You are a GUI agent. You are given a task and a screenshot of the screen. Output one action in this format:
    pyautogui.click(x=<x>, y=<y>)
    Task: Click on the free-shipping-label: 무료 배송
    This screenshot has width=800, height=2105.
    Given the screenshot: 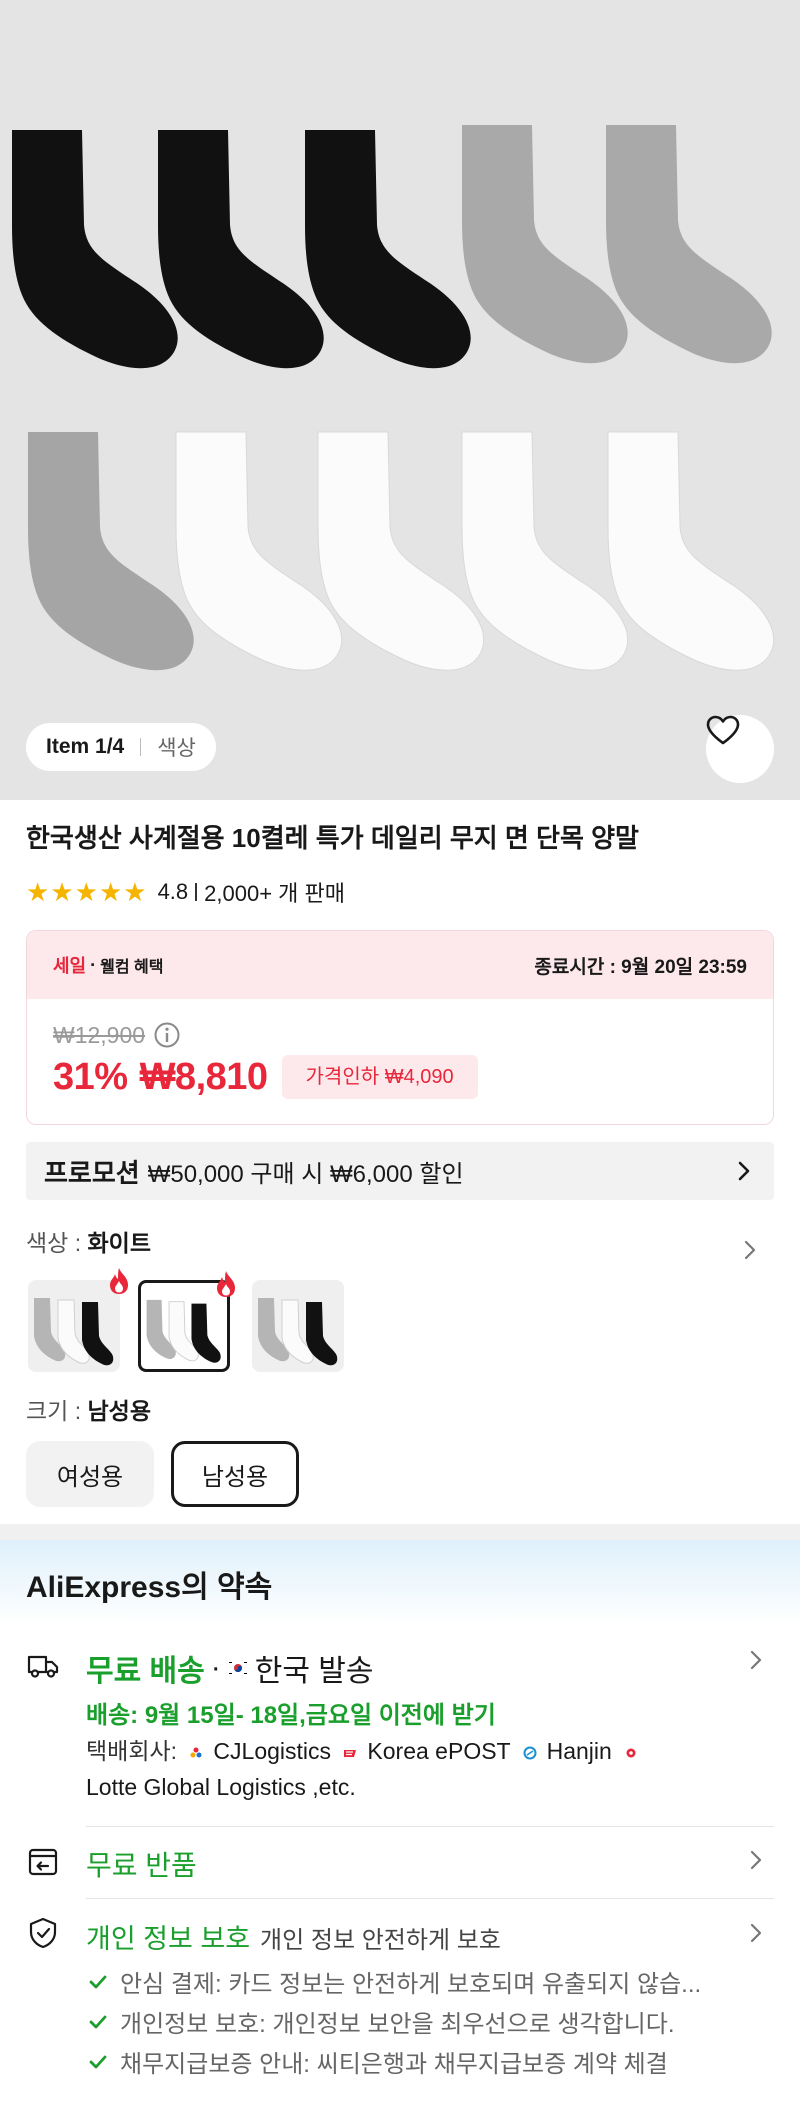 What is the action you would take?
    pyautogui.click(x=145, y=1671)
    